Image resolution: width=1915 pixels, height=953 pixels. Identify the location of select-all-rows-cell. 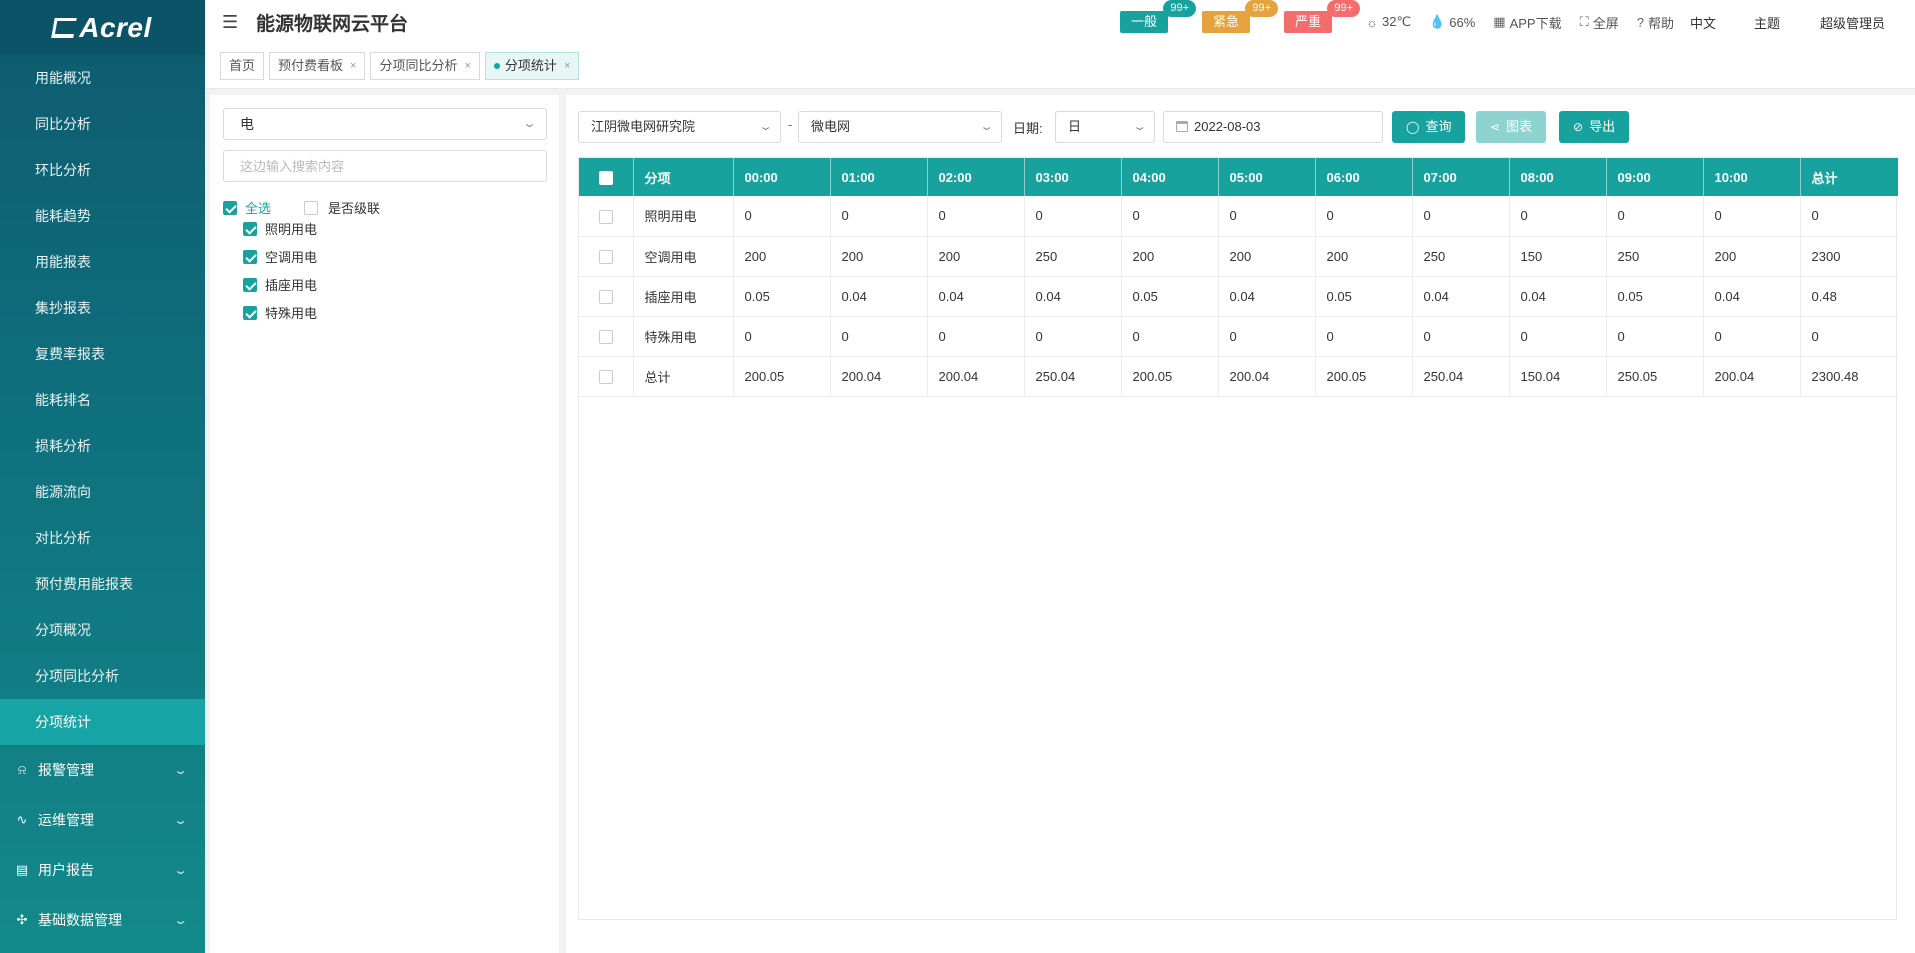
(606, 177).